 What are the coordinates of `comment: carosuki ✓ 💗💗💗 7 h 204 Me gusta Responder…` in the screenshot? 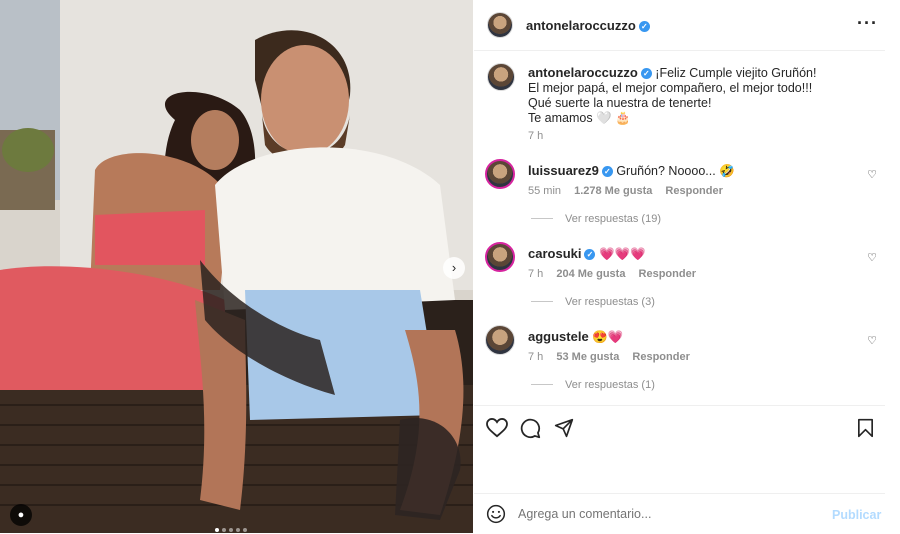 It's located at (679, 278).